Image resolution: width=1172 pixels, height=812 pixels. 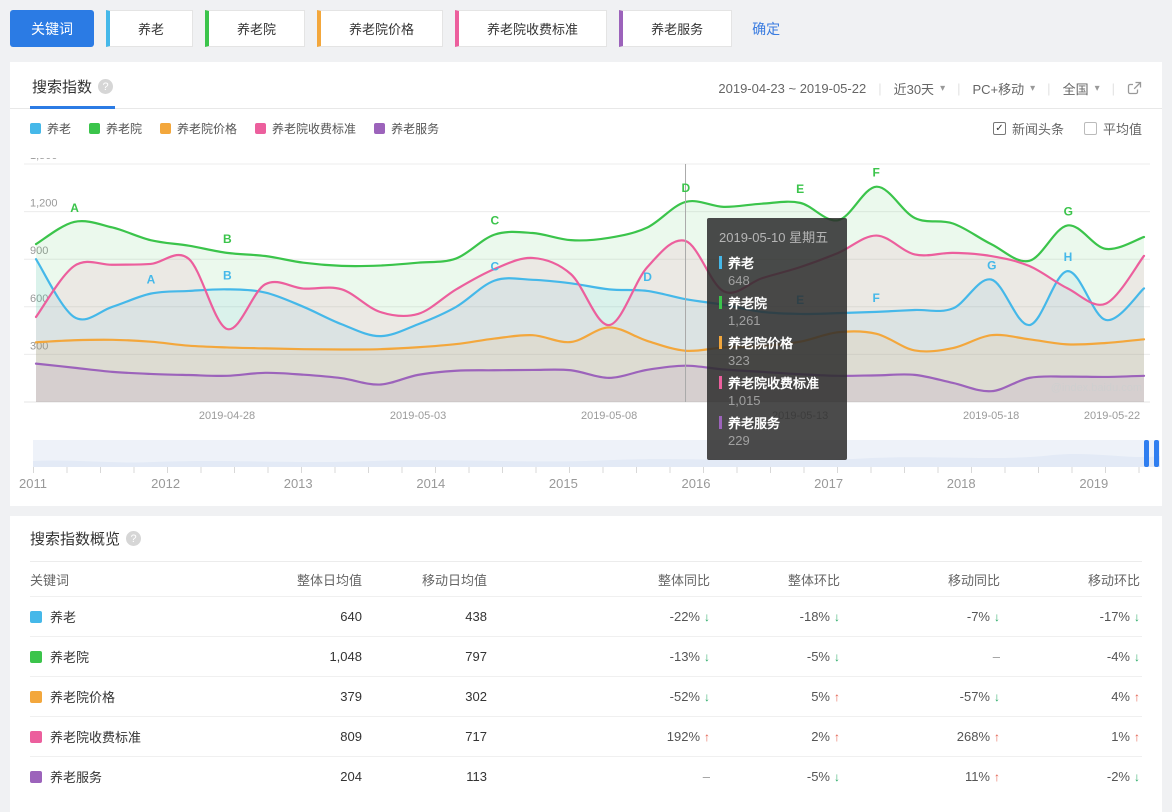 I want to click on svg-text: C, so click(x=494, y=267).